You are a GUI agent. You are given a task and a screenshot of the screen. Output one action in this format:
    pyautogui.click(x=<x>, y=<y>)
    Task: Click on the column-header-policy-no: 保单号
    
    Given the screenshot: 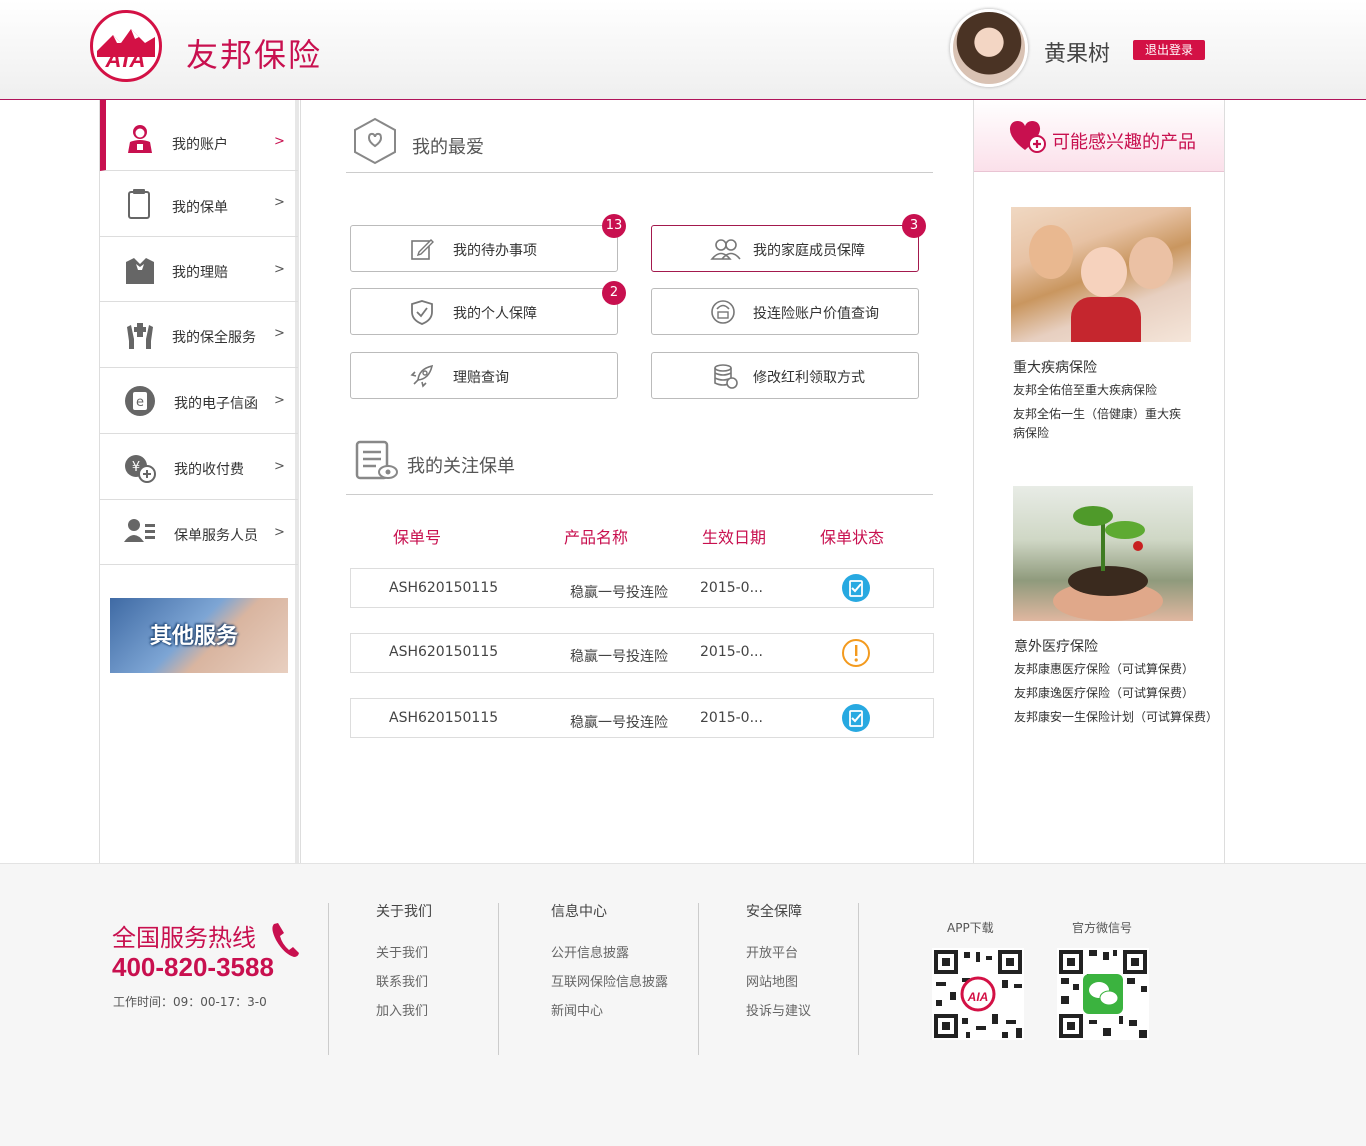 What is the action you would take?
    pyautogui.click(x=417, y=536)
    